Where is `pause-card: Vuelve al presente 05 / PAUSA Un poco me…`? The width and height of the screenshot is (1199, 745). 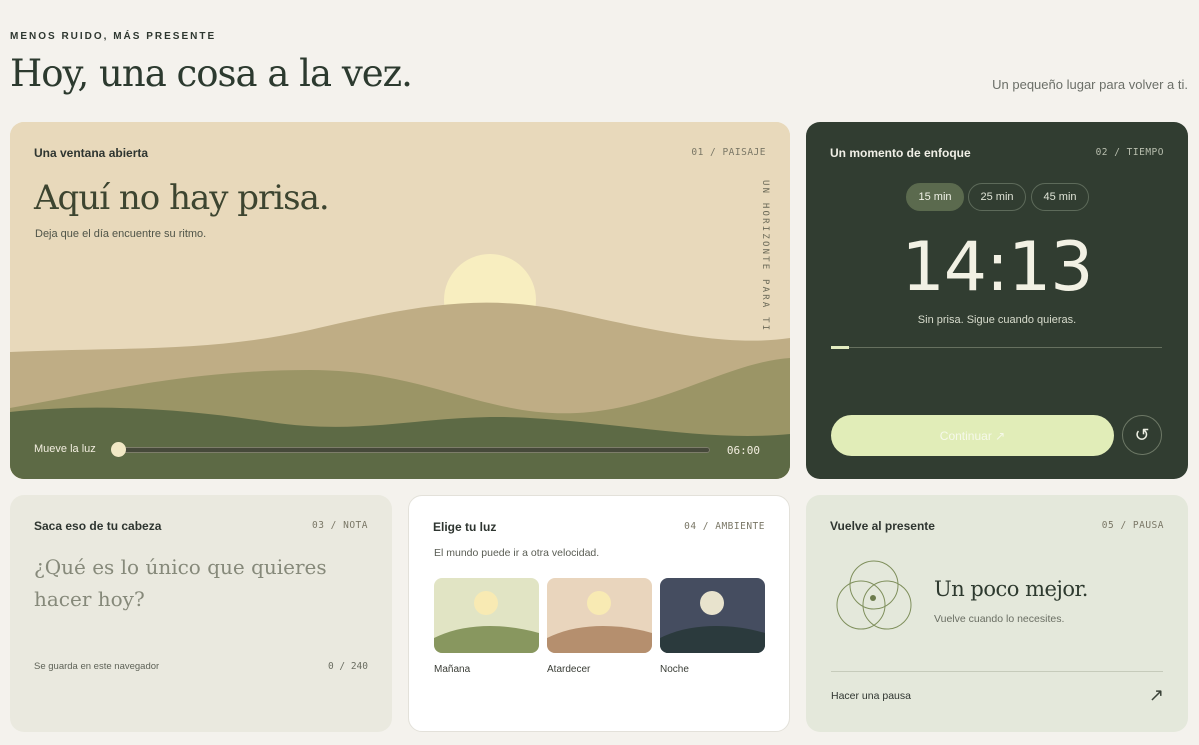
pause-card: Vuelve al presente 05 / PAUSA Un poco me… is located at coordinates (997, 613).